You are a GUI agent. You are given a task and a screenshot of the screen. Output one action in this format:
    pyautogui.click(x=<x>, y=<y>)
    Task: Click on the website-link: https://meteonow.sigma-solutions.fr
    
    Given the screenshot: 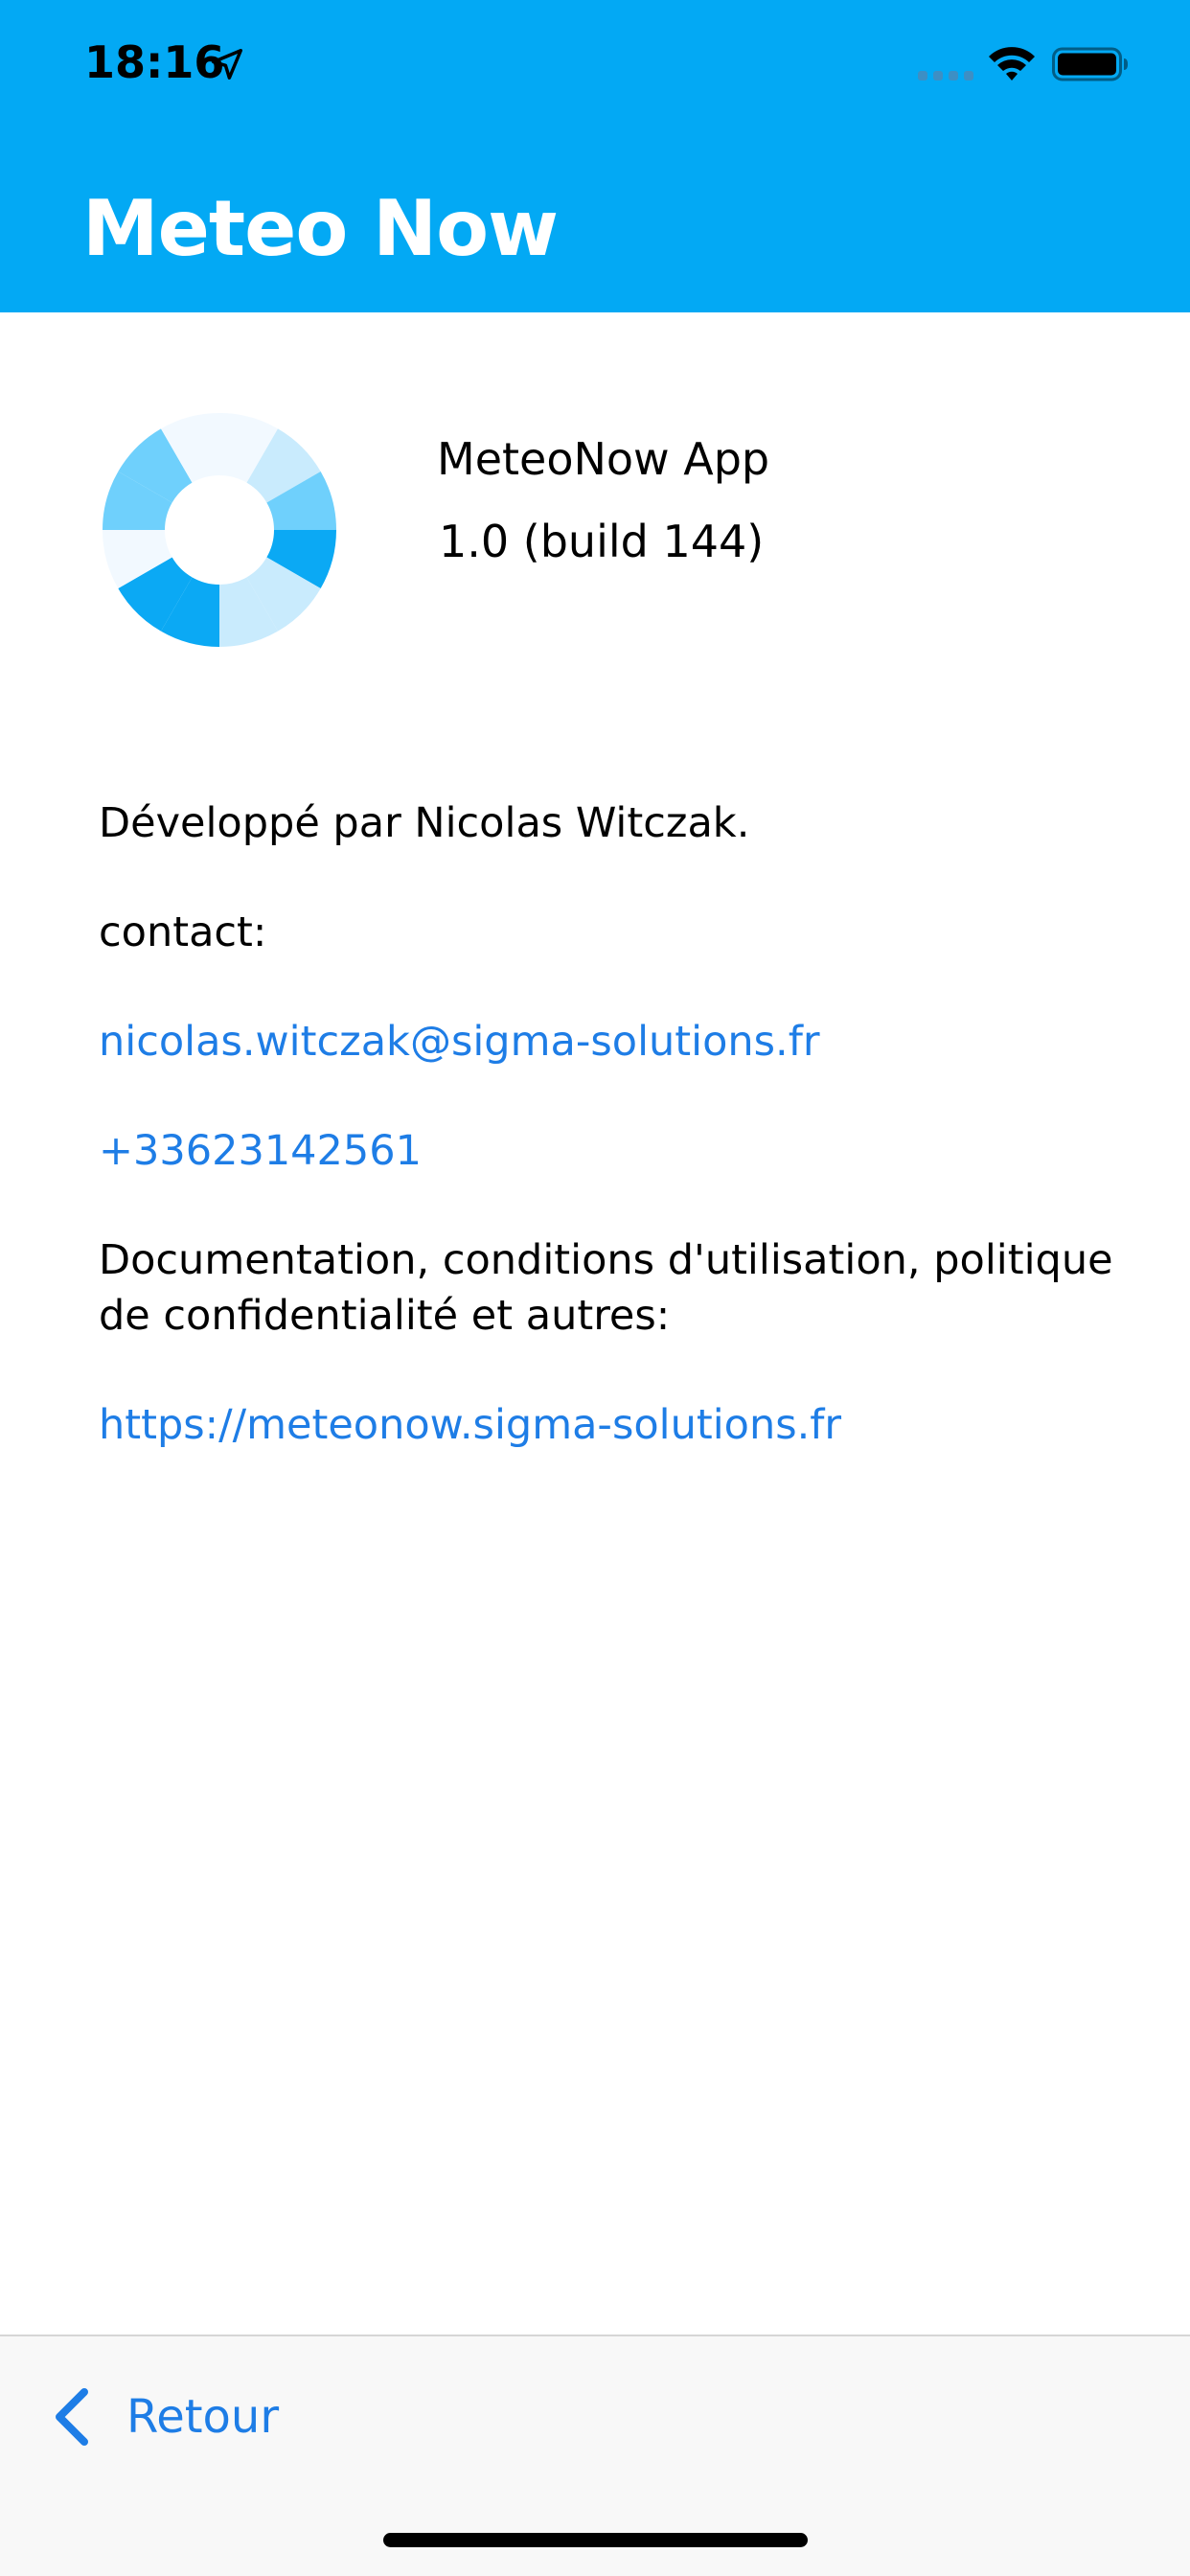 What is the action you would take?
    pyautogui.click(x=606, y=1425)
    